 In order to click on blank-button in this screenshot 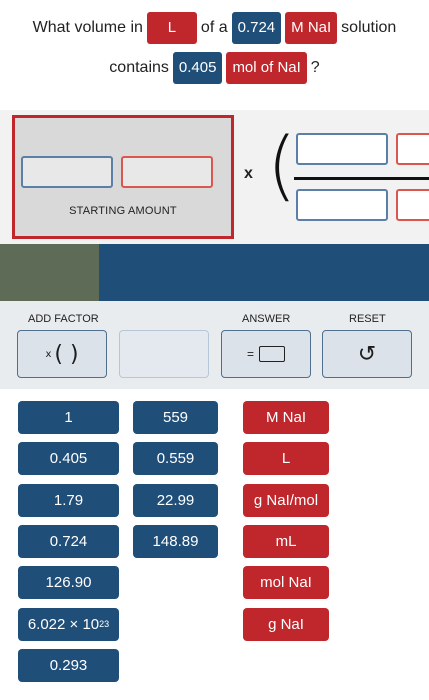, I will do `click(164, 354)`.